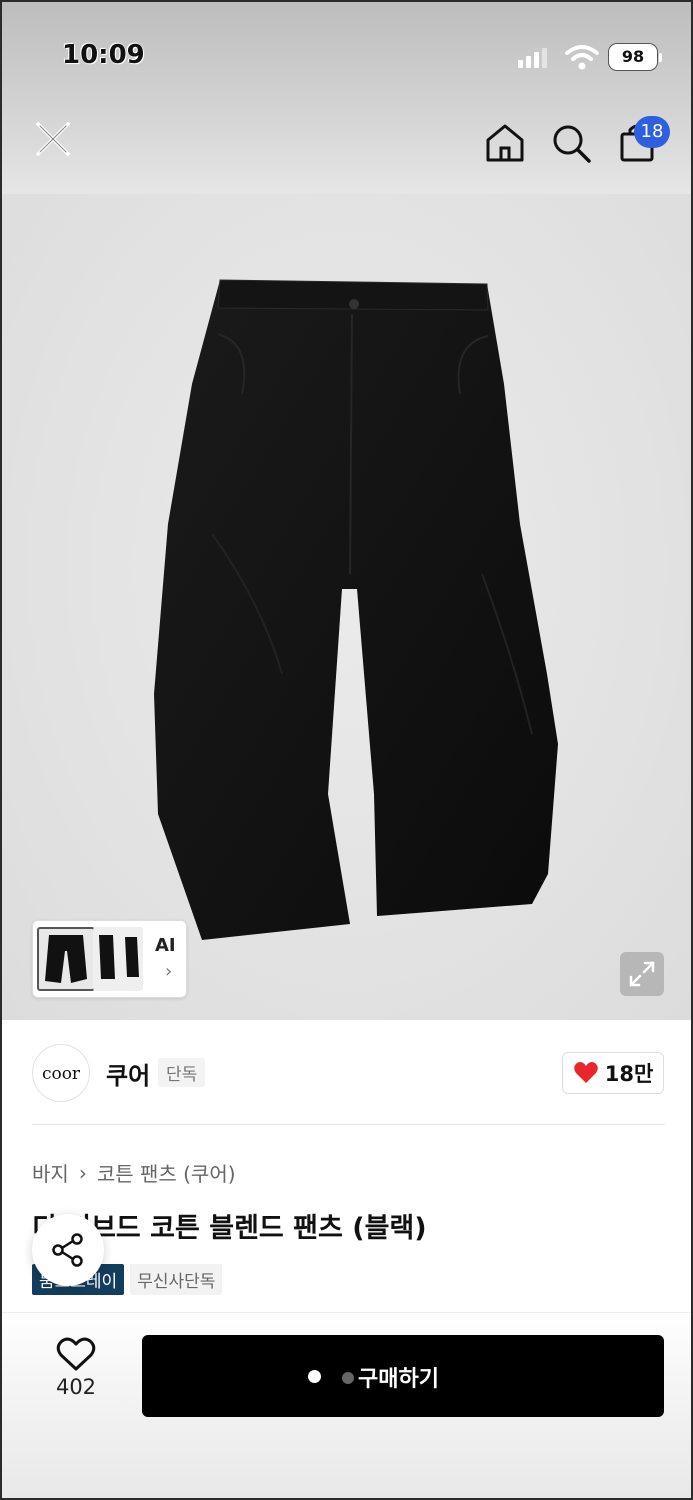  What do you see at coordinates (176, 1279) in the screenshot?
I see `product-badge: 무신사단독` at bounding box center [176, 1279].